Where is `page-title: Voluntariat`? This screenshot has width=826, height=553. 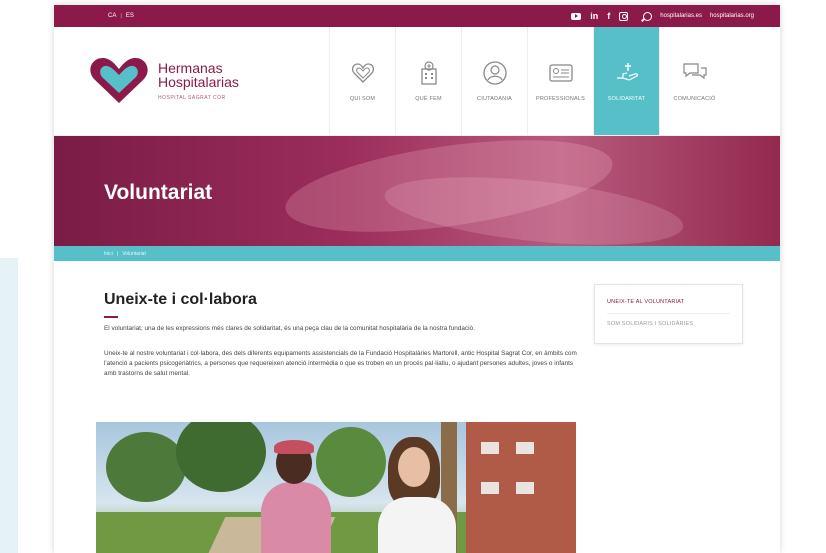
page-title: Voluntariat is located at coordinates (158, 192).